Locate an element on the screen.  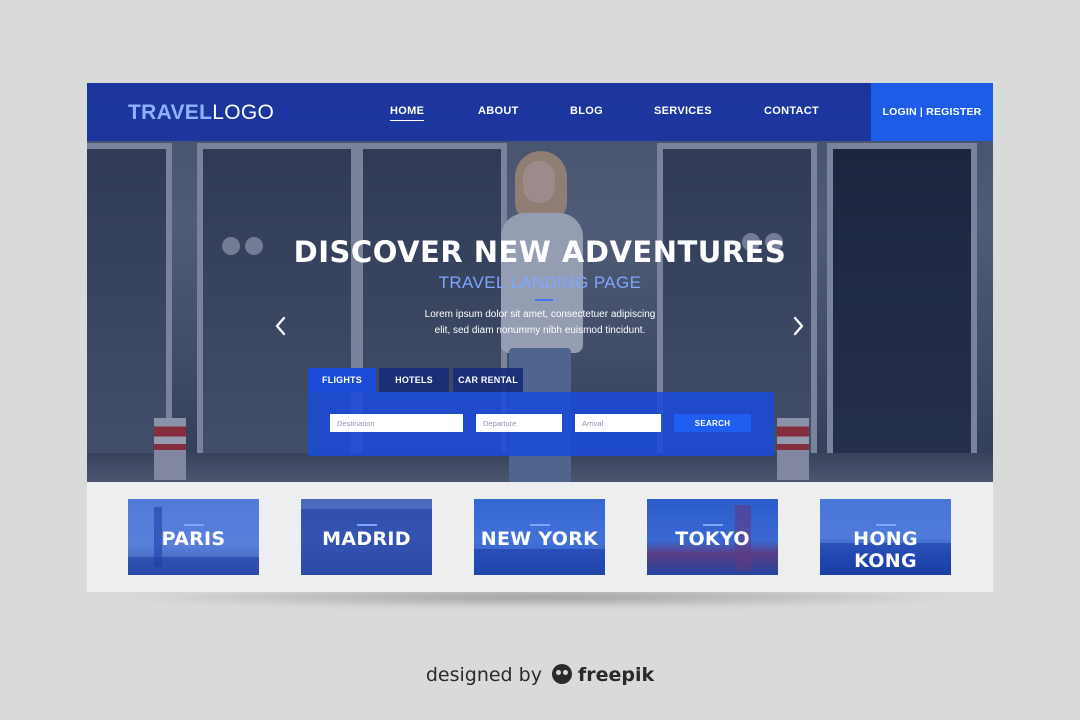
credit-brand: freepik is located at coordinates (616, 675).